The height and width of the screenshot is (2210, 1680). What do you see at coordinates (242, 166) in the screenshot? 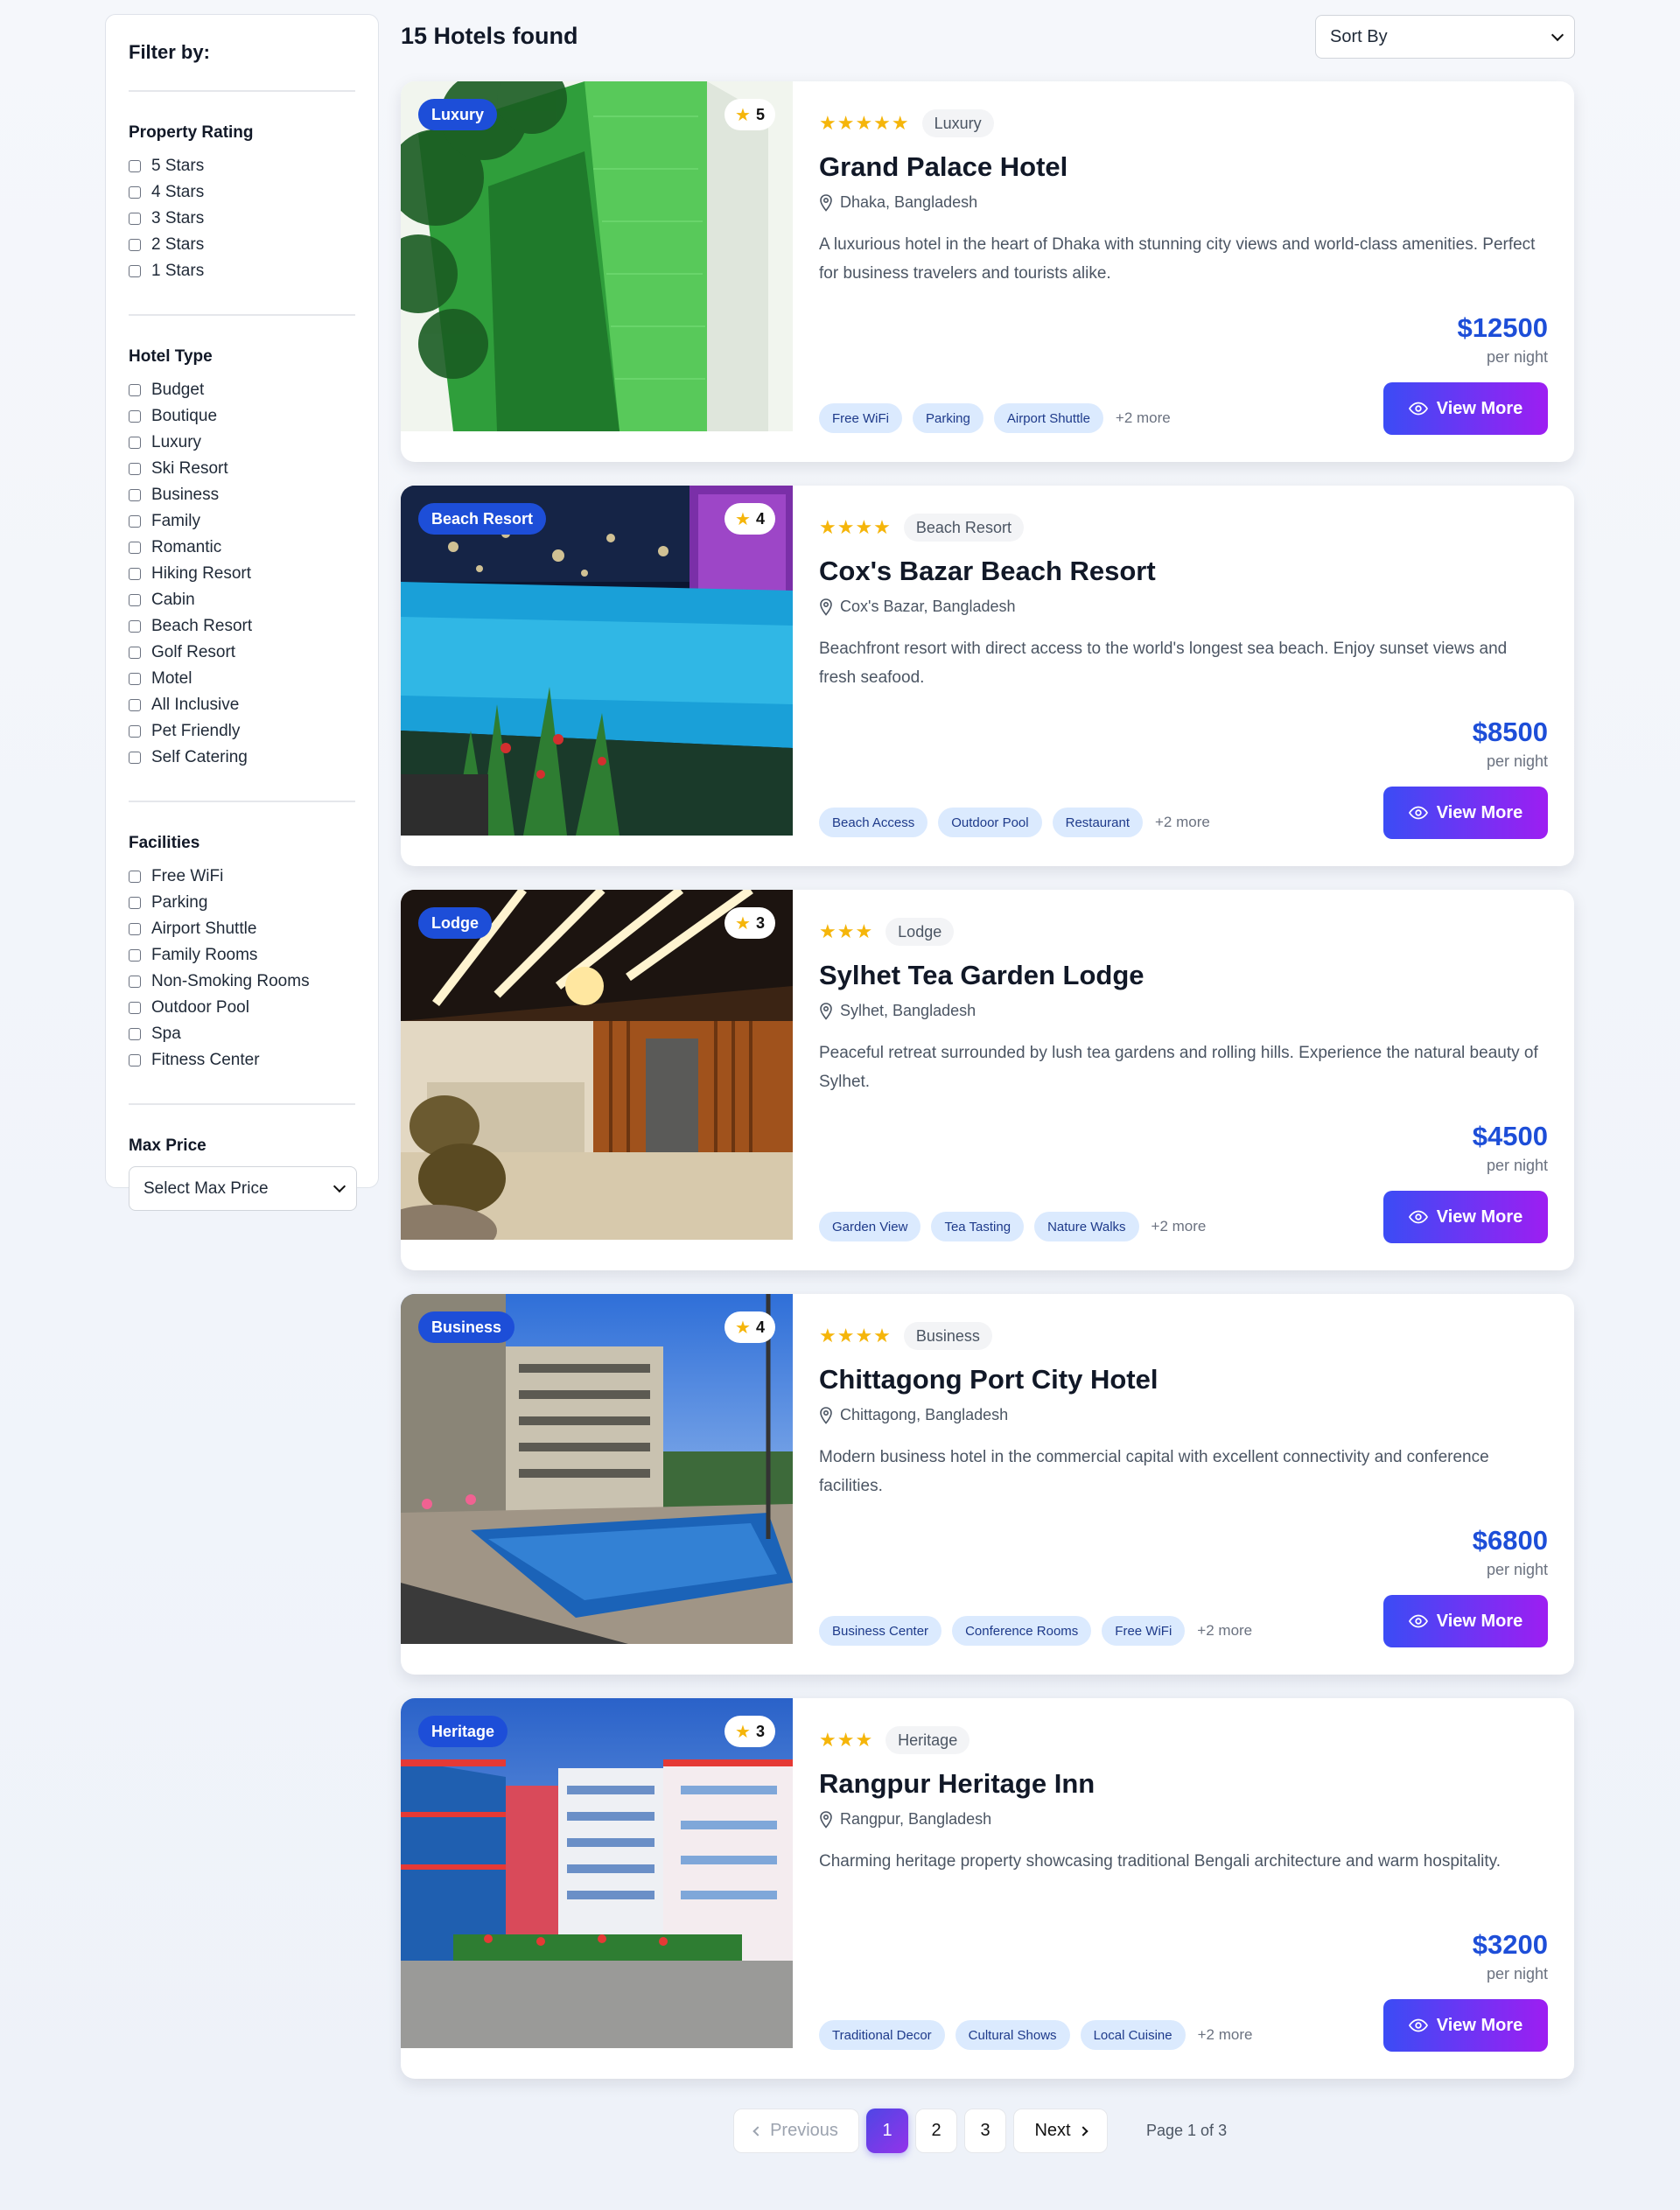
I see `rating-option-5: 5 Stars` at bounding box center [242, 166].